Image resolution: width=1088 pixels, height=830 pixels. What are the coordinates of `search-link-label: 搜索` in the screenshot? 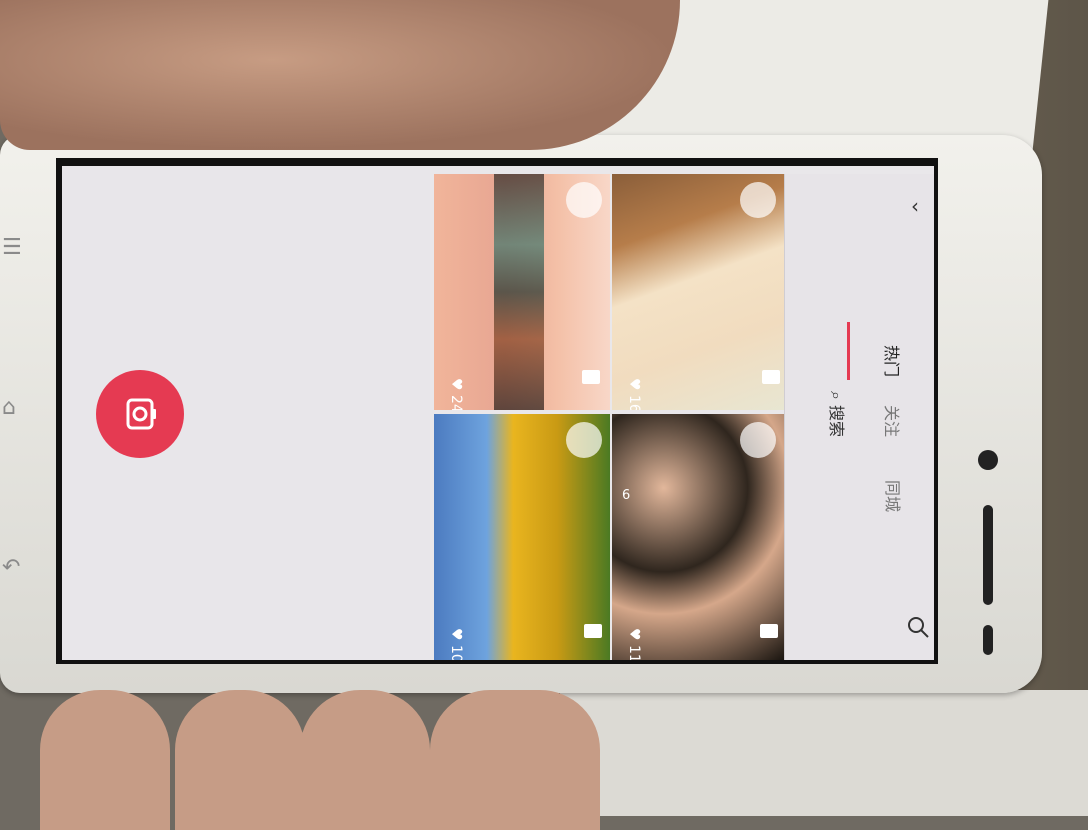 It's located at (837, 421).